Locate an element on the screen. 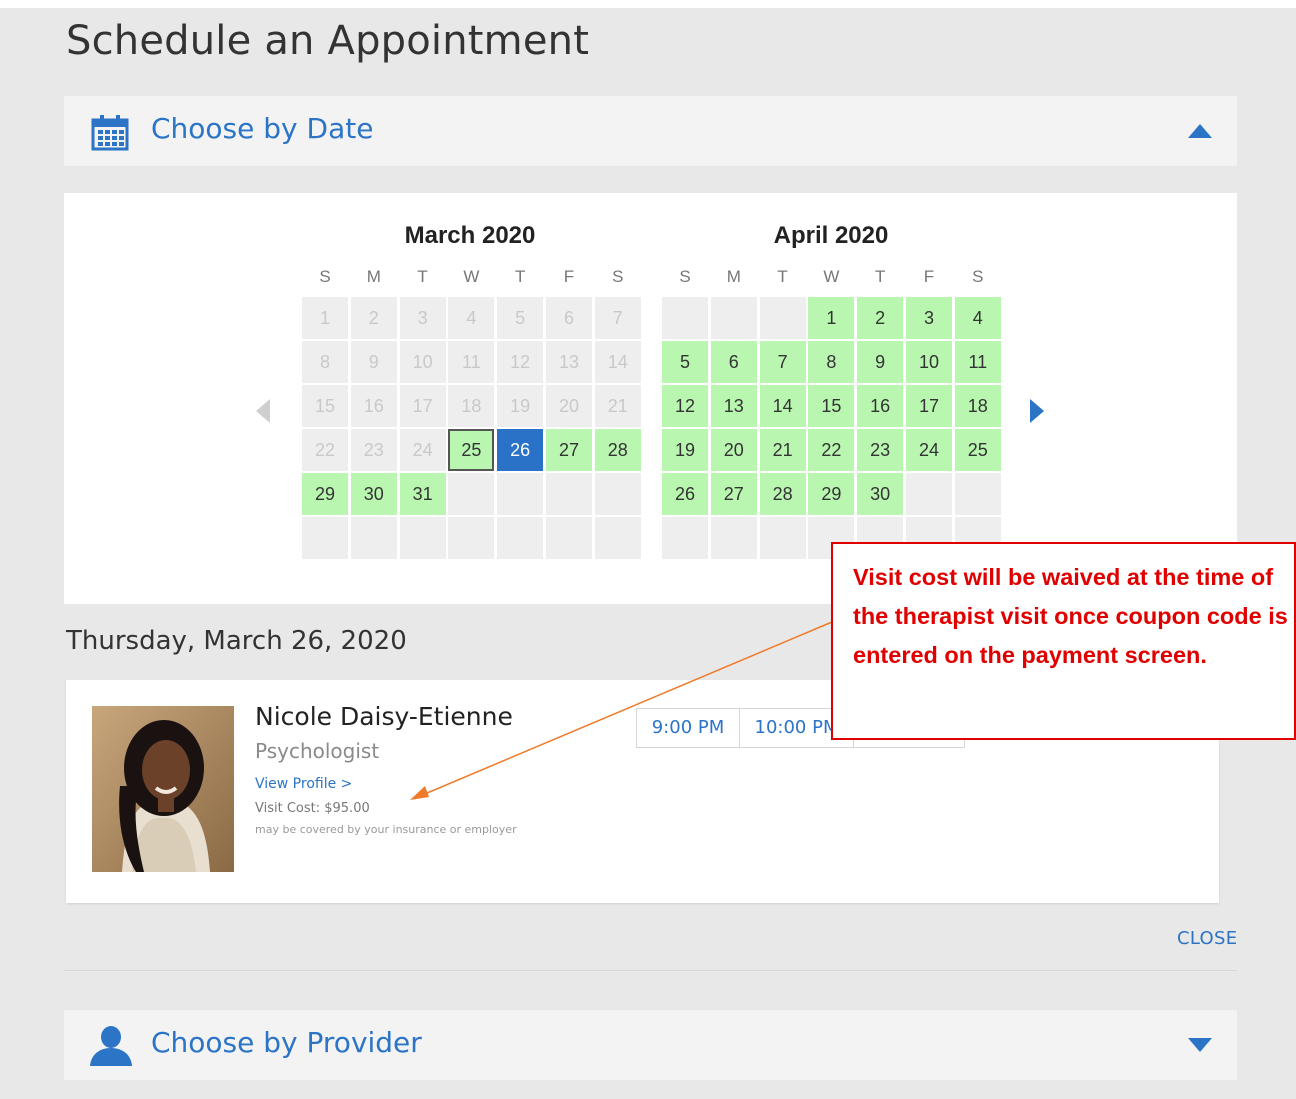  month-title: April 2020 is located at coordinates (831, 235).